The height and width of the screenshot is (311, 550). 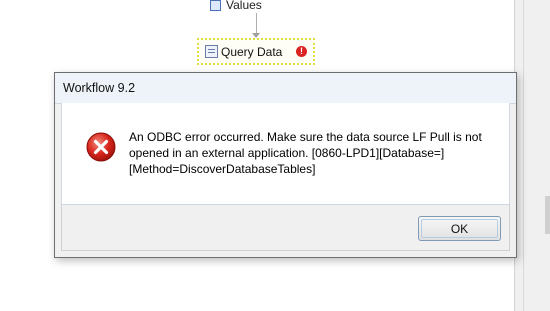 I want to click on error-x-icon, so click(x=101, y=147).